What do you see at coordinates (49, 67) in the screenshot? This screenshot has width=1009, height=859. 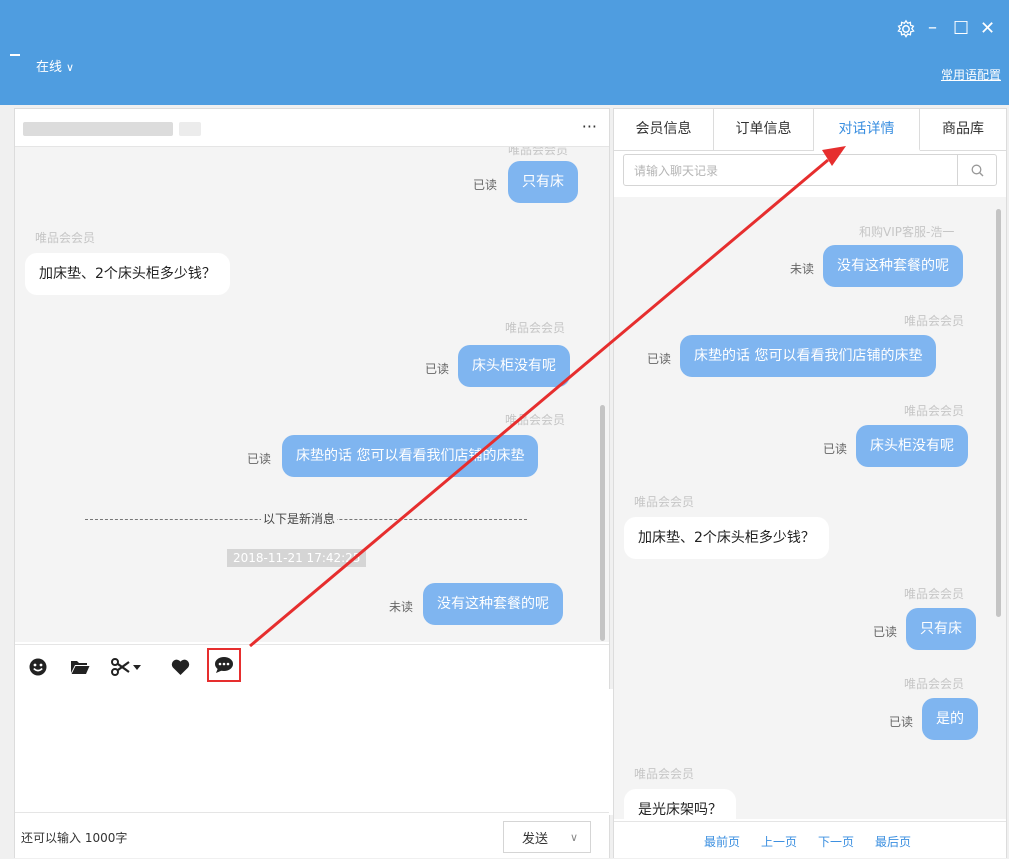 I see `status-label: 在线` at bounding box center [49, 67].